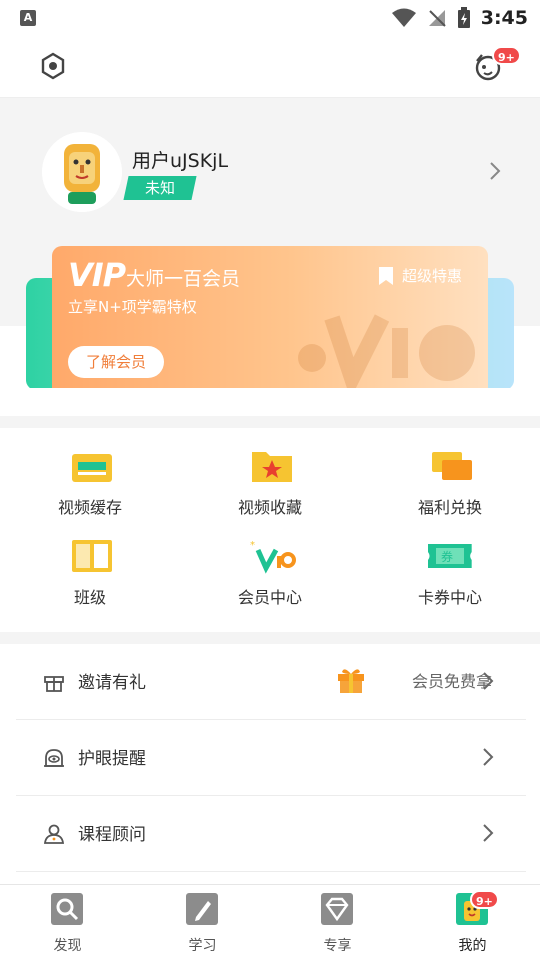 This screenshot has height=960, width=540. I want to click on list-item-label: 邀请有礼, so click(112, 683).